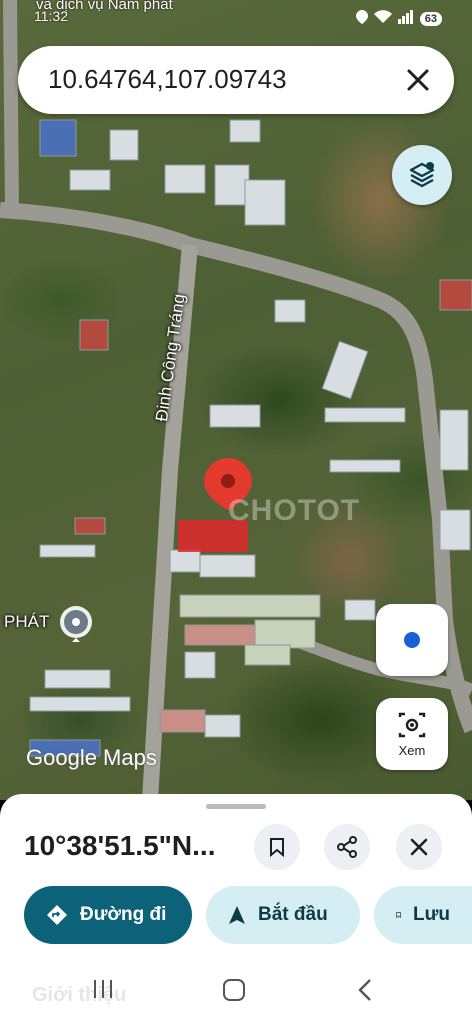 The image size is (472, 1024). I want to click on watermark: CHOTOT, so click(294, 510).